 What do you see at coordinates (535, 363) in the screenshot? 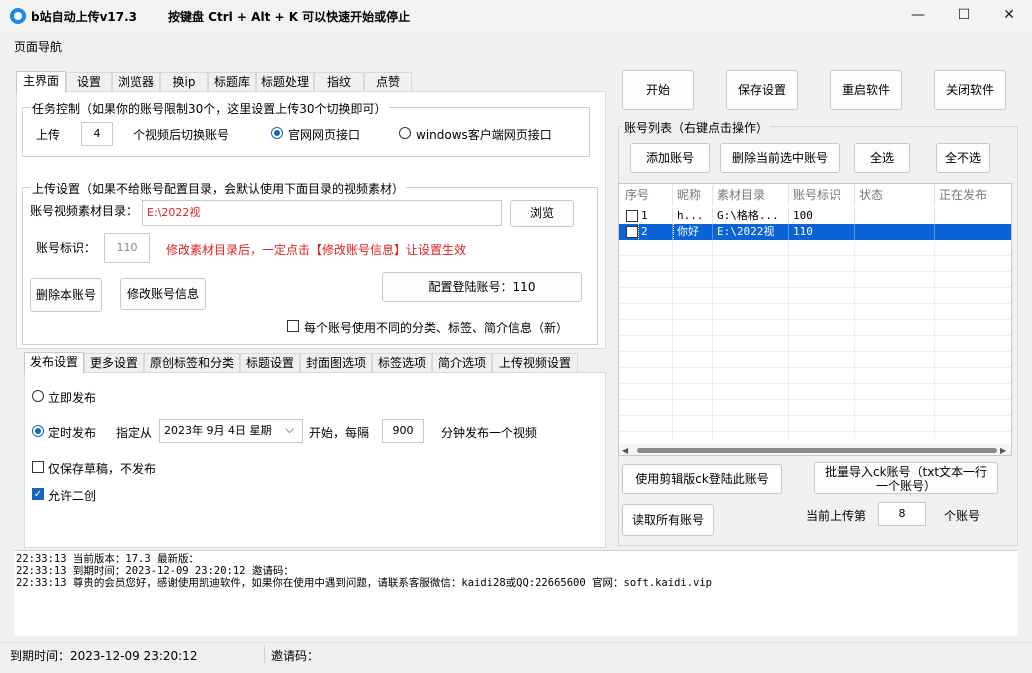
I see `tab-upload-video-settings: 上传视频设置` at bounding box center [535, 363].